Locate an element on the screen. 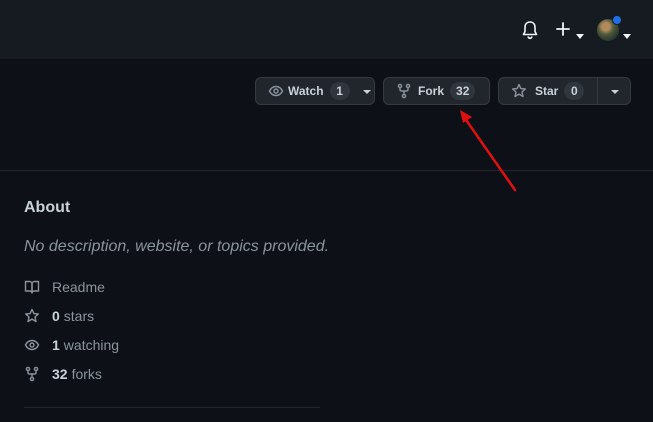 Image resolution: width=653 pixels, height=422 pixels. section-rule is located at coordinates (172, 407).